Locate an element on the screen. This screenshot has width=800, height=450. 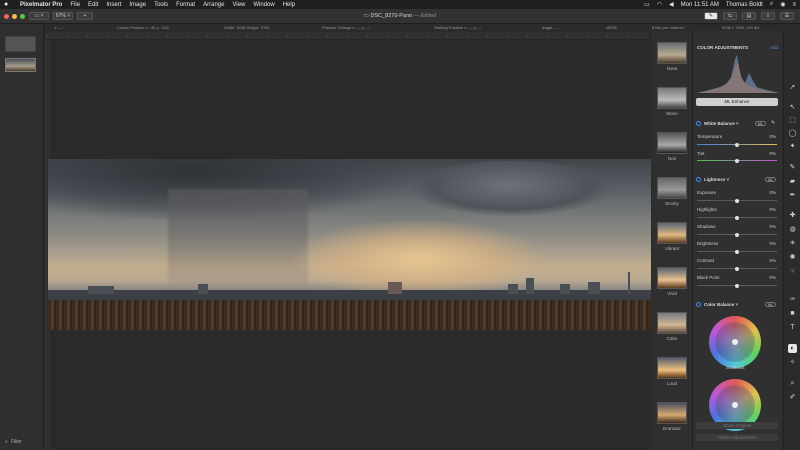
ml-enhance-button: ML Enhance is located at coordinates (737, 102).